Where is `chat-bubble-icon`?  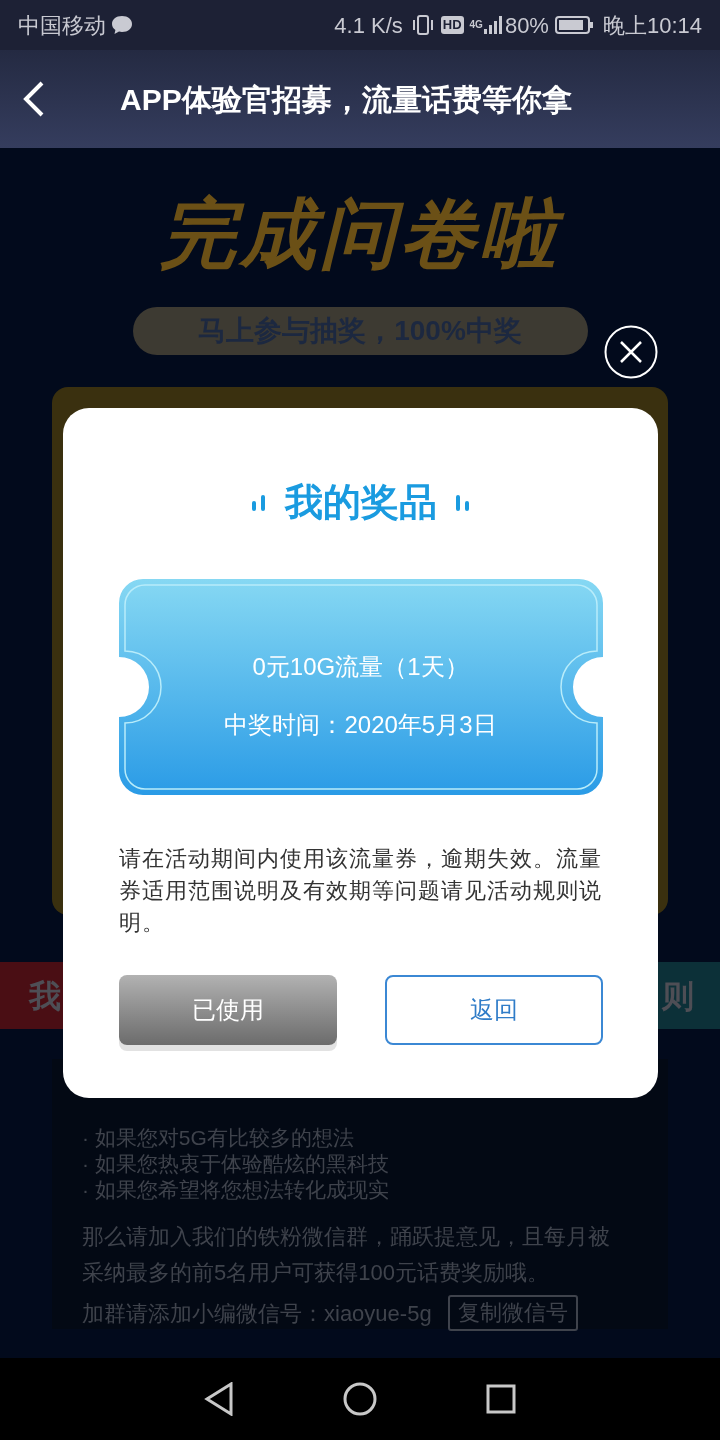 chat-bubble-icon is located at coordinates (122, 25).